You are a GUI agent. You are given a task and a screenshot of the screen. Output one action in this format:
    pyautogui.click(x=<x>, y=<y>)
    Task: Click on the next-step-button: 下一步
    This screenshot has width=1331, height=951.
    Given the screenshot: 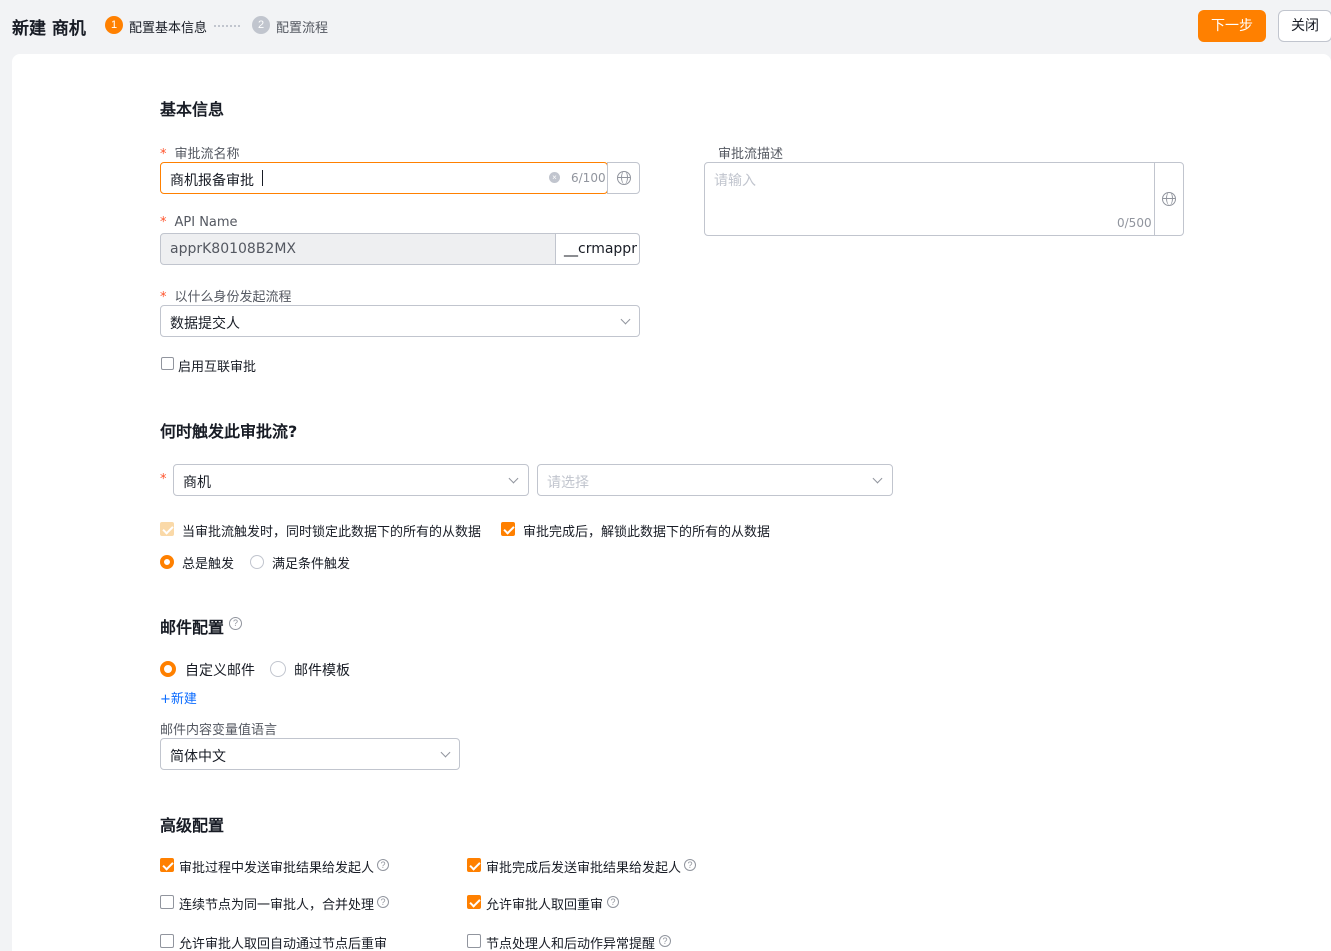 What is the action you would take?
    pyautogui.click(x=1232, y=26)
    